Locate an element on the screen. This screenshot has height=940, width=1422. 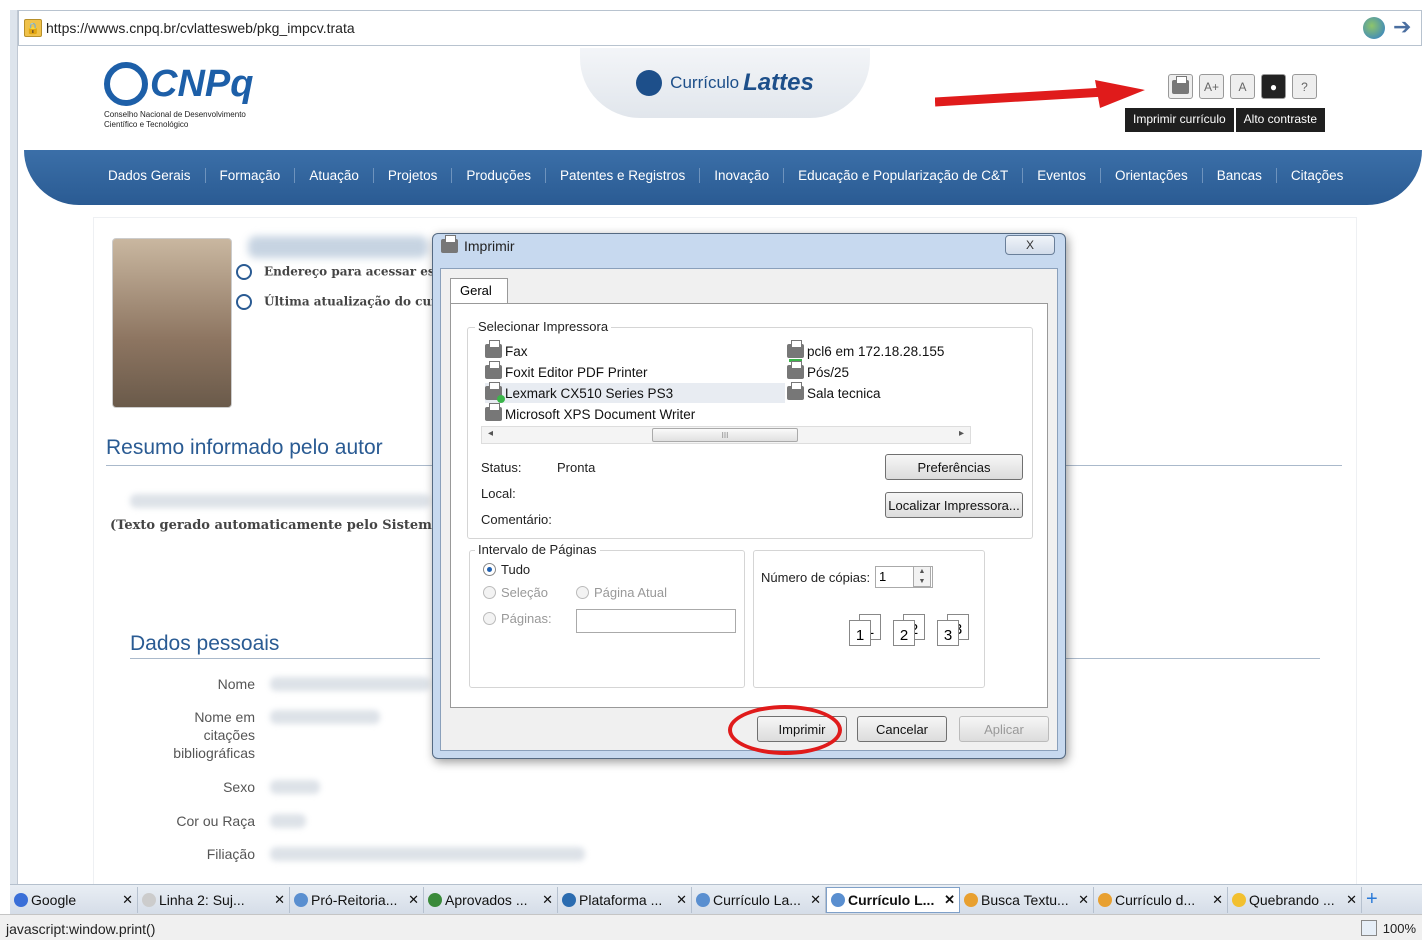
browser-tab: Linha 2: Suj... ✕ is located at coordinates (214, 899).